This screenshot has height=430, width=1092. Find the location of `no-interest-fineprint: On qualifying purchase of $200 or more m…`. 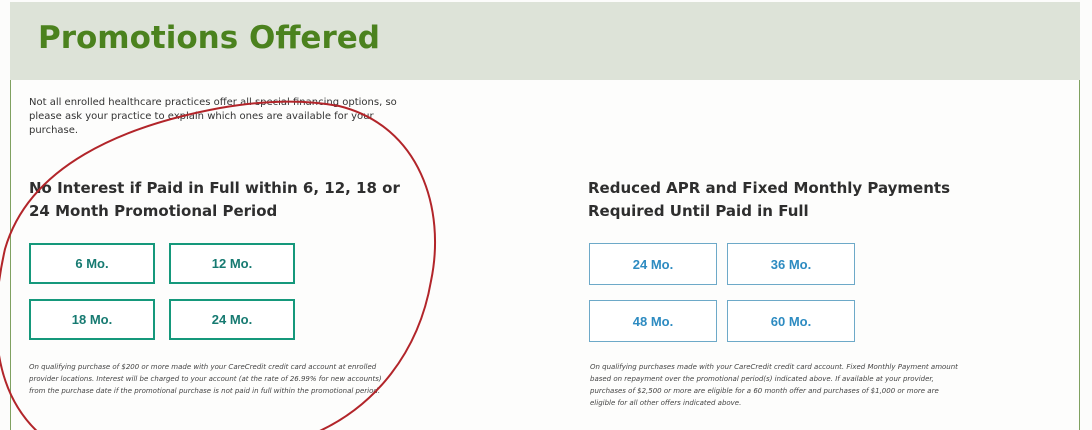

no-interest-fineprint: On qualifying purchase of $200 or more m… is located at coordinates (205, 379).